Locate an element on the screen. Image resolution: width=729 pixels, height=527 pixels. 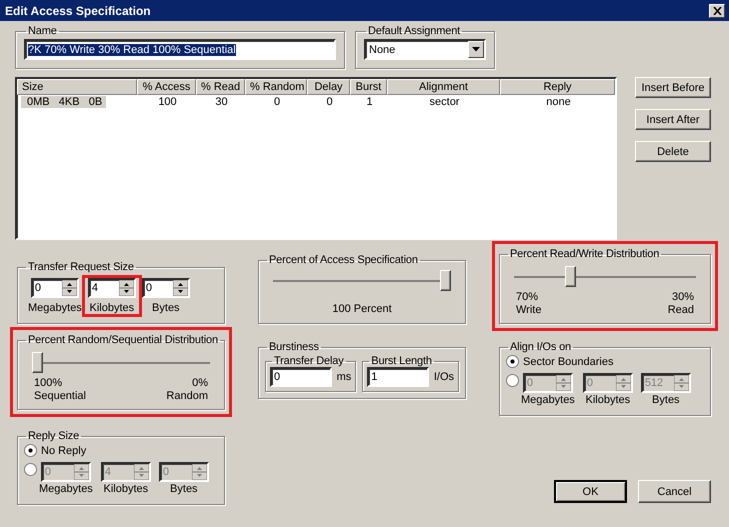
push-button: Cancel is located at coordinates (674, 491).